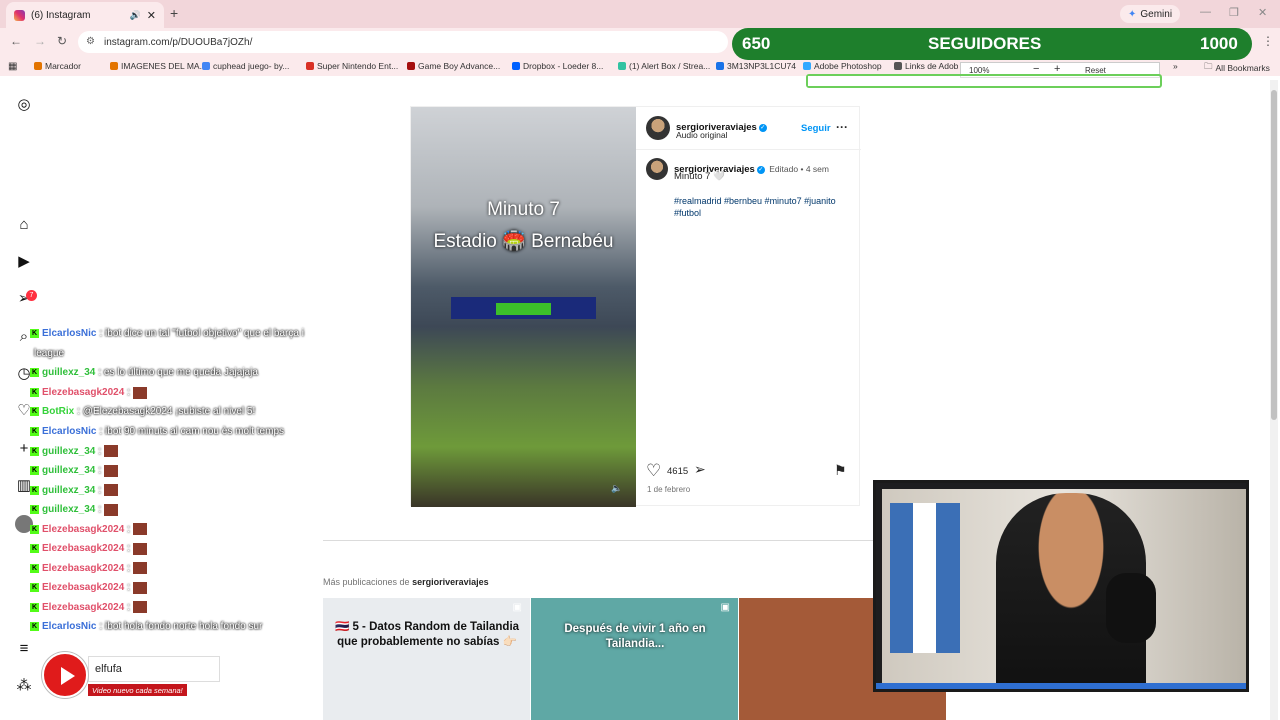  I want to click on like-count: 4615, so click(677, 471).